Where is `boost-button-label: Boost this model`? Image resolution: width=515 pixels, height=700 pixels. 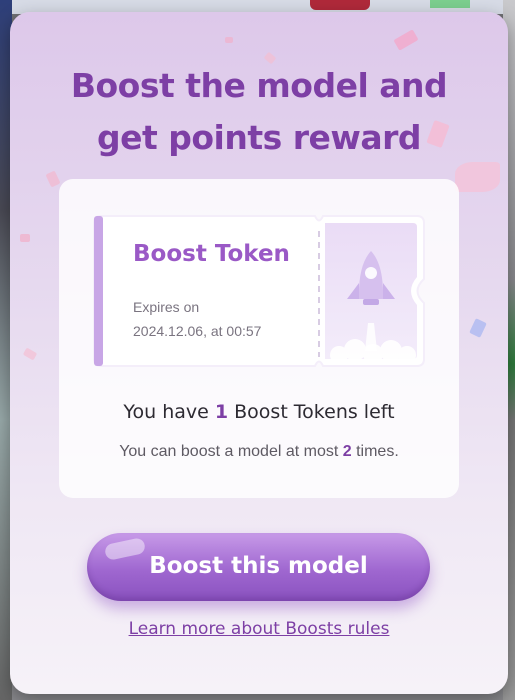
boost-button-label: Boost this model is located at coordinates (258, 566).